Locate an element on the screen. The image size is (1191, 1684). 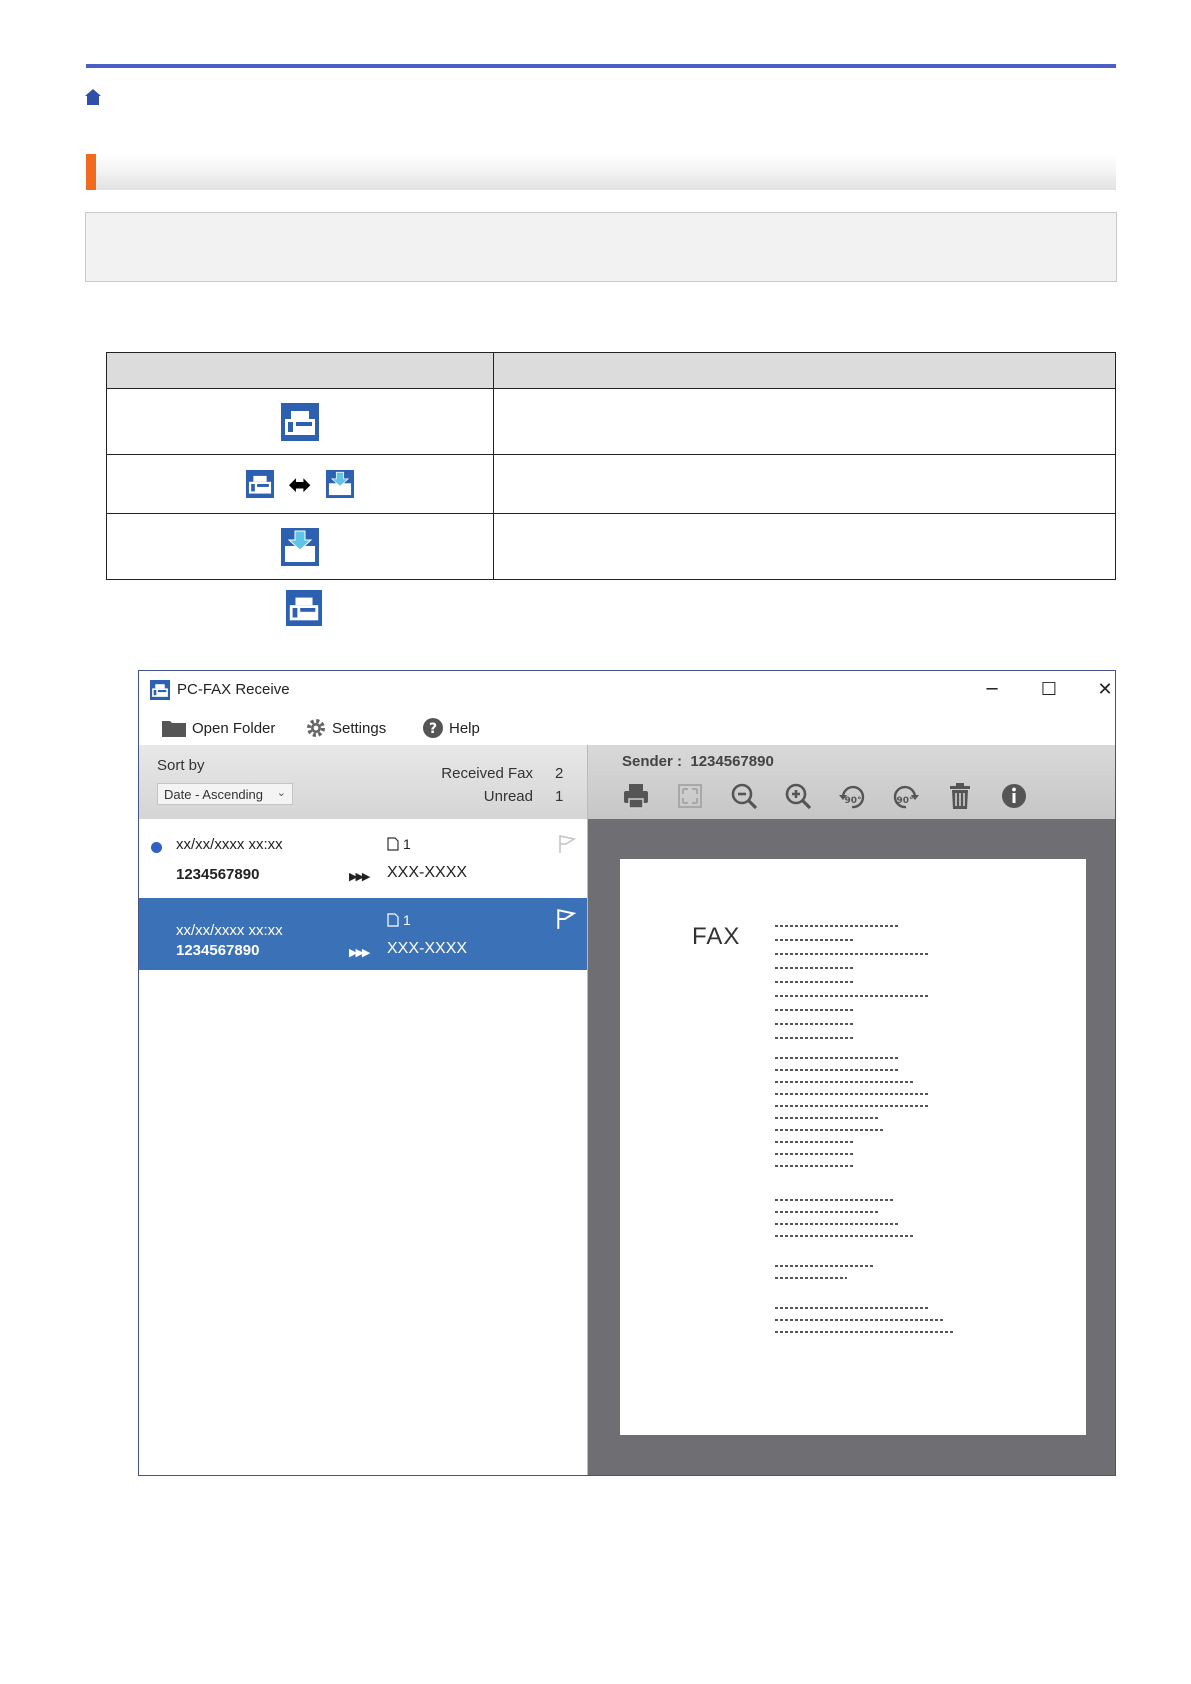
home-icon is located at coordinates (93, 97).